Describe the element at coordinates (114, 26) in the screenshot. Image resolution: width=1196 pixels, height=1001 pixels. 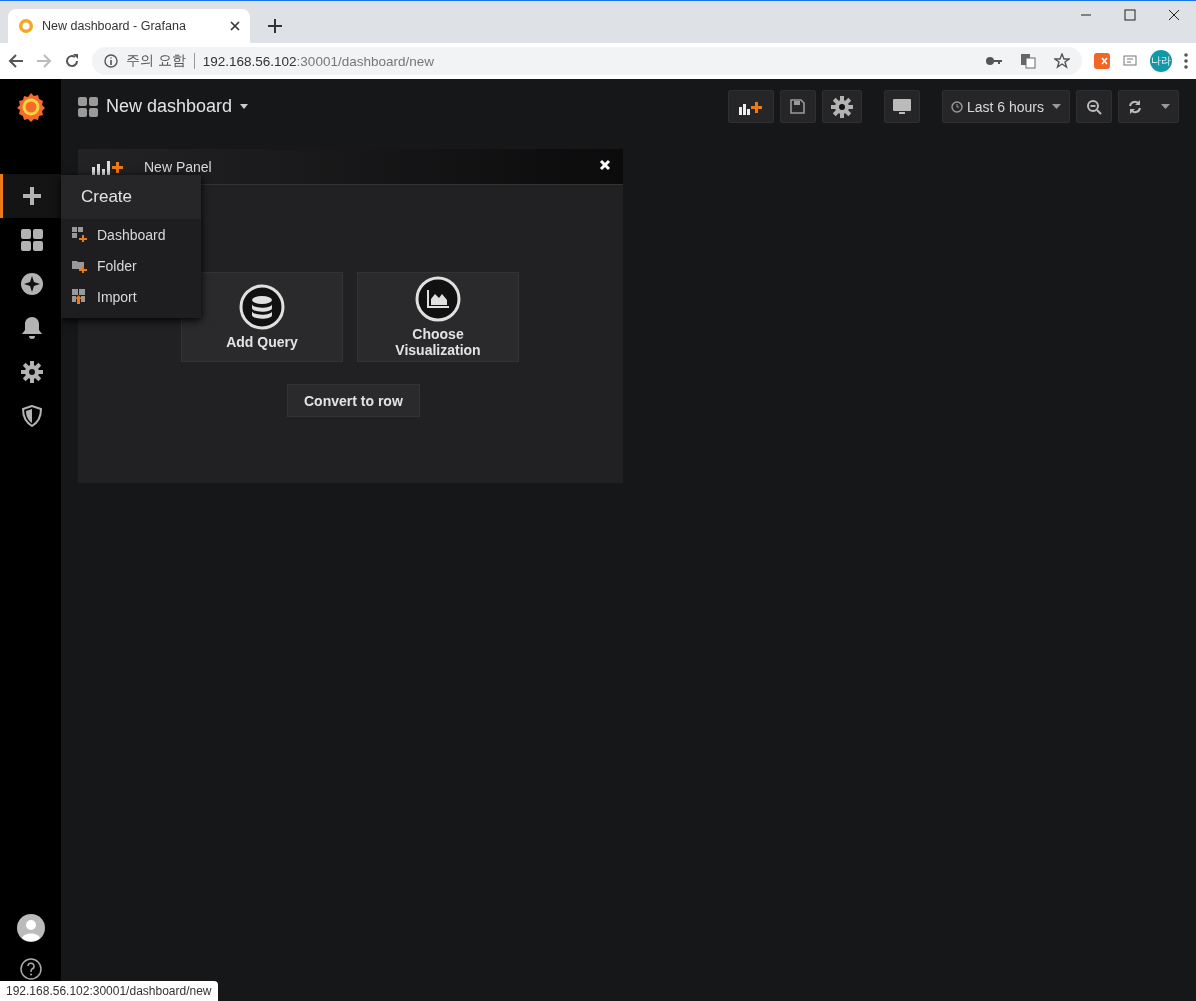
I see `tab-title: New dashboard - Grafana` at that location.